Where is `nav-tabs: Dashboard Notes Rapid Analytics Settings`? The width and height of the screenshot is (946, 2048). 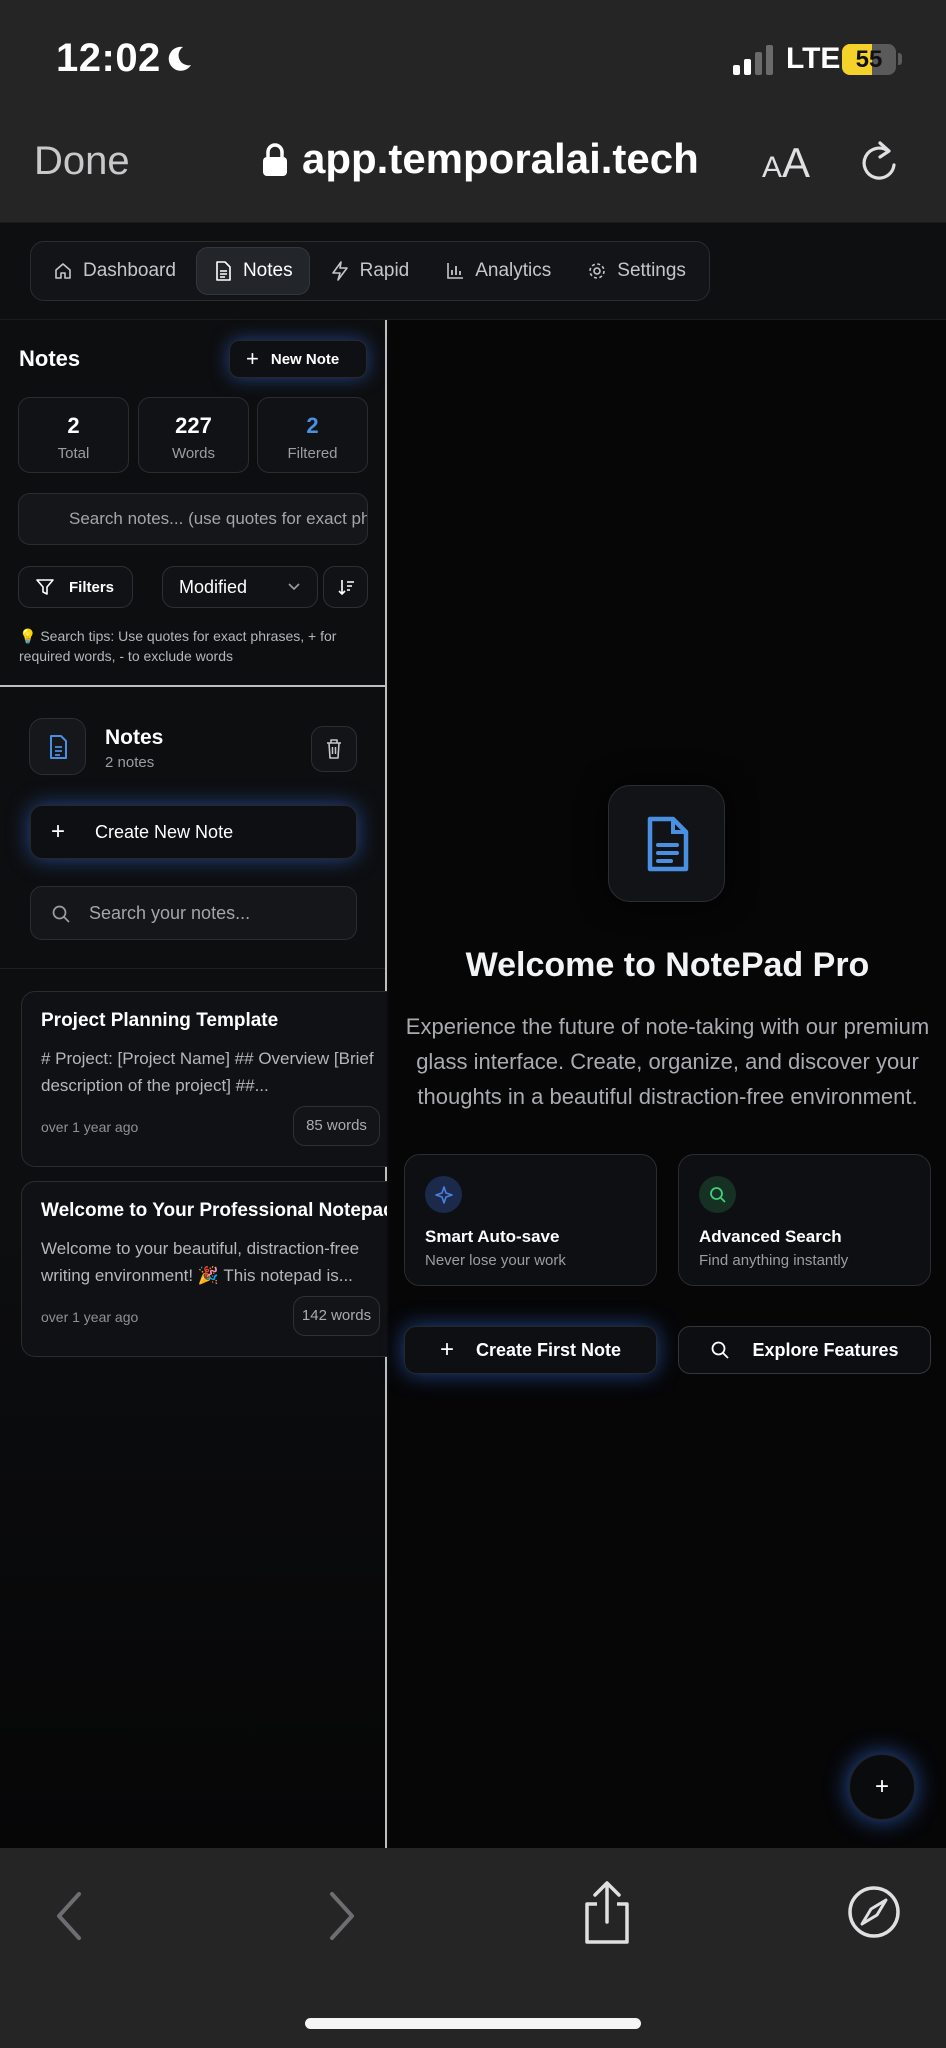
nav-tabs: Dashboard Notes Rapid Analytics Settings is located at coordinates (370, 271).